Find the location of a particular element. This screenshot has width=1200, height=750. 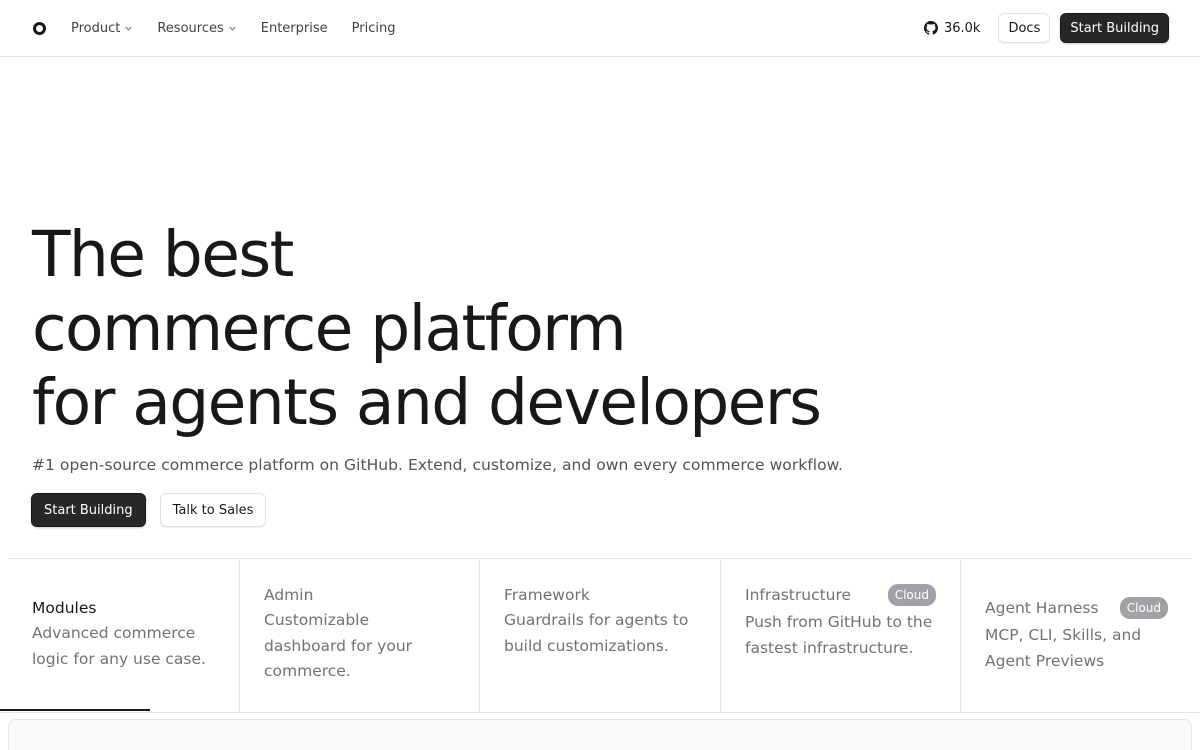

tab-title: Modules is located at coordinates (64, 608).